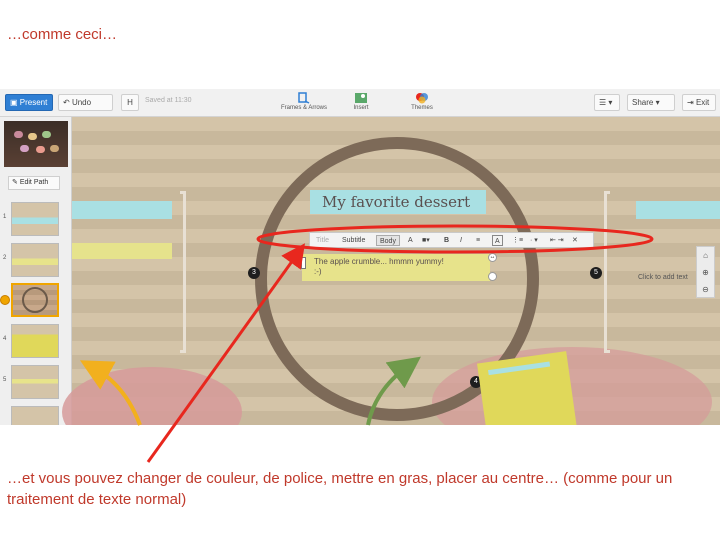 This screenshot has height=540, width=720. Describe the element at coordinates (393, 391) in the screenshot. I see `annotation-arrow-green` at that location.